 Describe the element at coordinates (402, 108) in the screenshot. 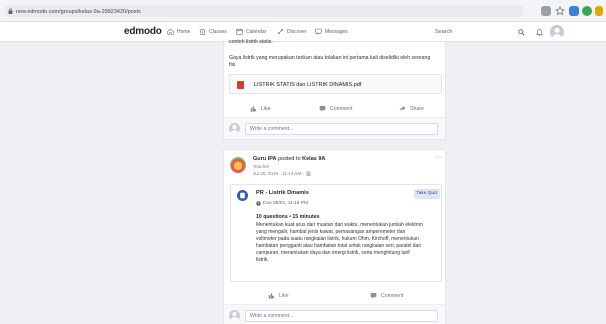

I see `share-icon` at that location.